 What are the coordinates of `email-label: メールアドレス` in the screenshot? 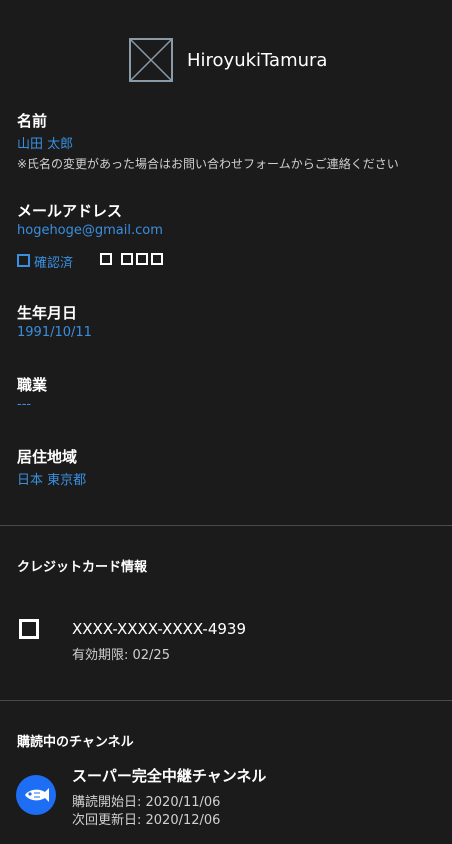 It's located at (70, 211).